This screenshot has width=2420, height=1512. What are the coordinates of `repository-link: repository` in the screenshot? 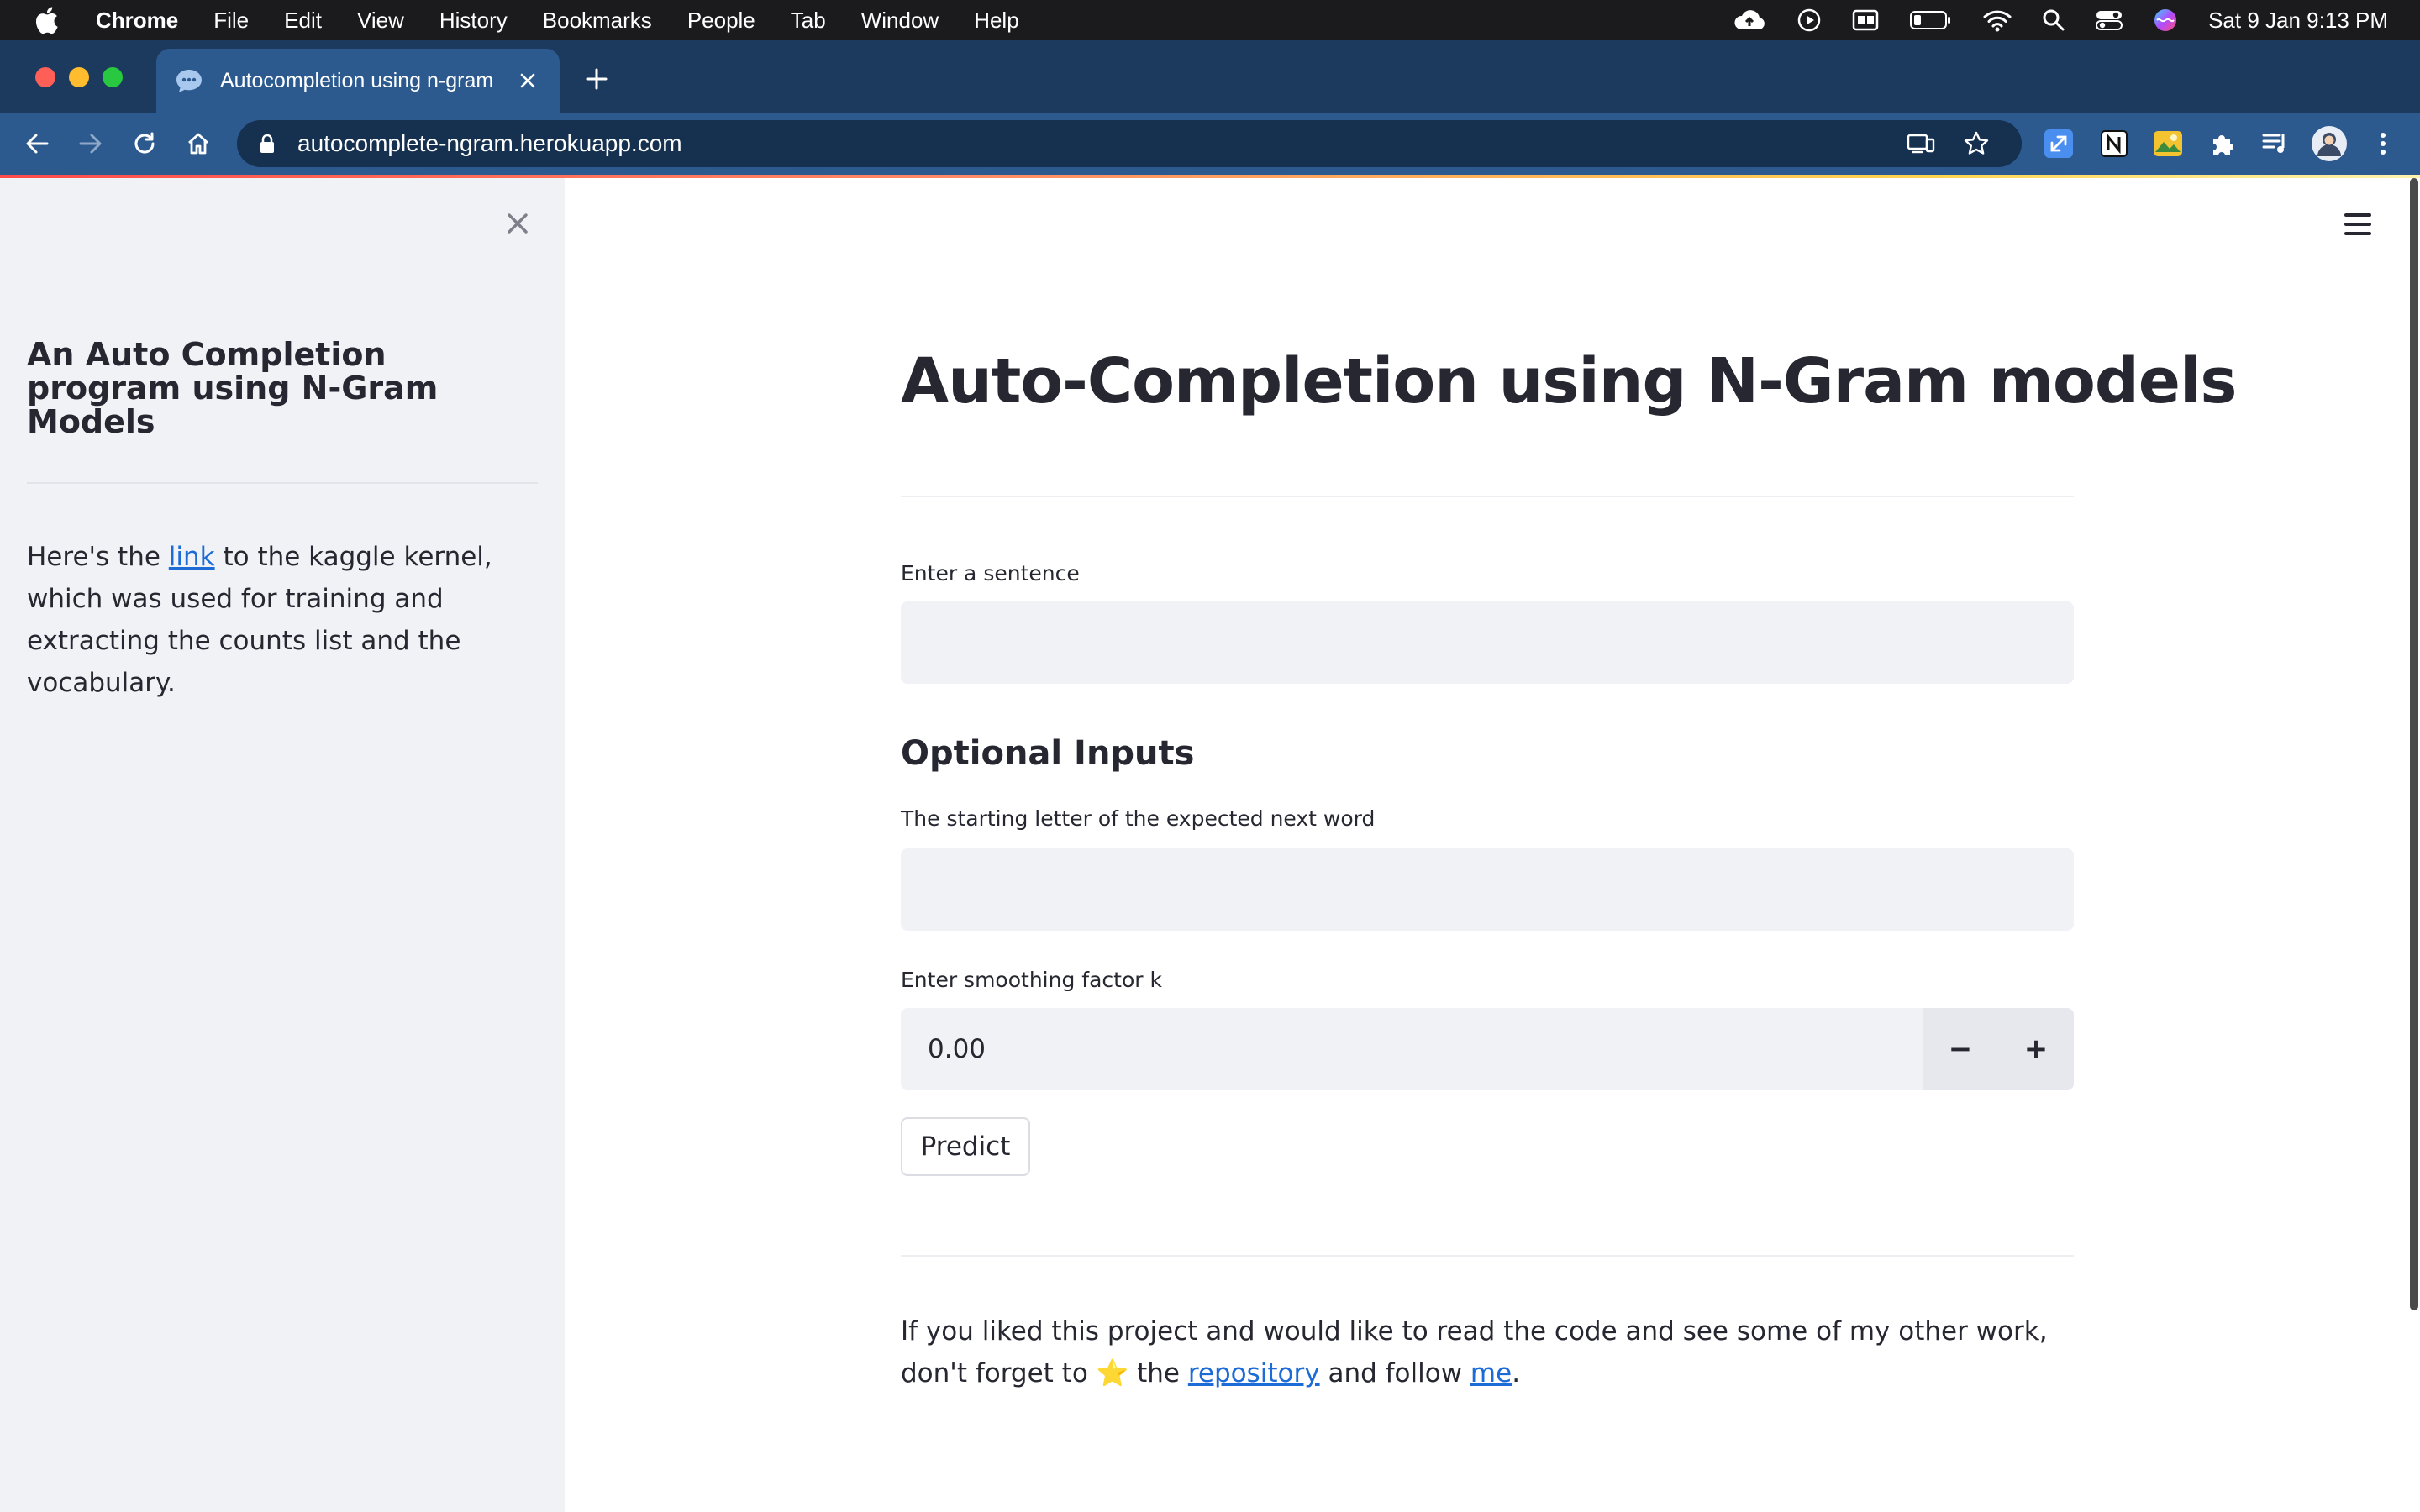 It's located at (1254, 1373).